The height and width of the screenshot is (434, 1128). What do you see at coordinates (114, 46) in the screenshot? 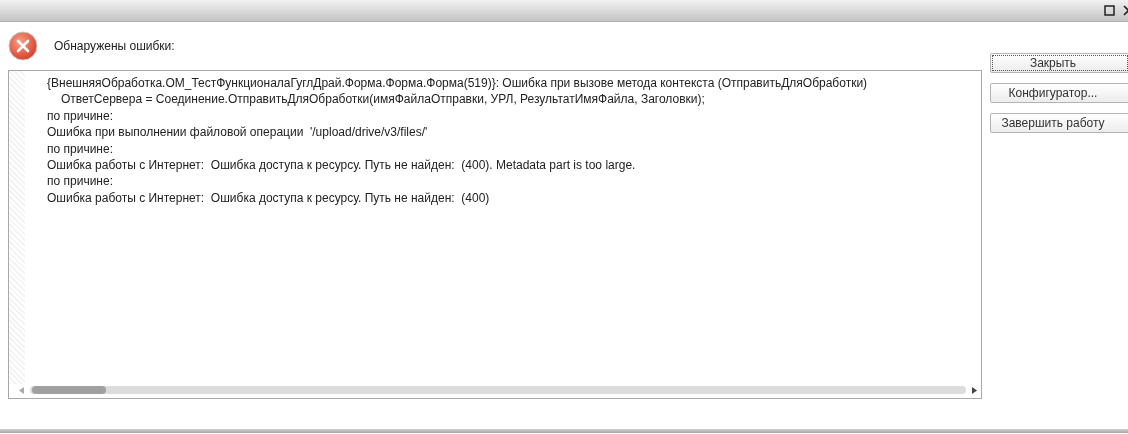
I see `error-heading: Обнаружены ошибки:` at bounding box center [114, 46].